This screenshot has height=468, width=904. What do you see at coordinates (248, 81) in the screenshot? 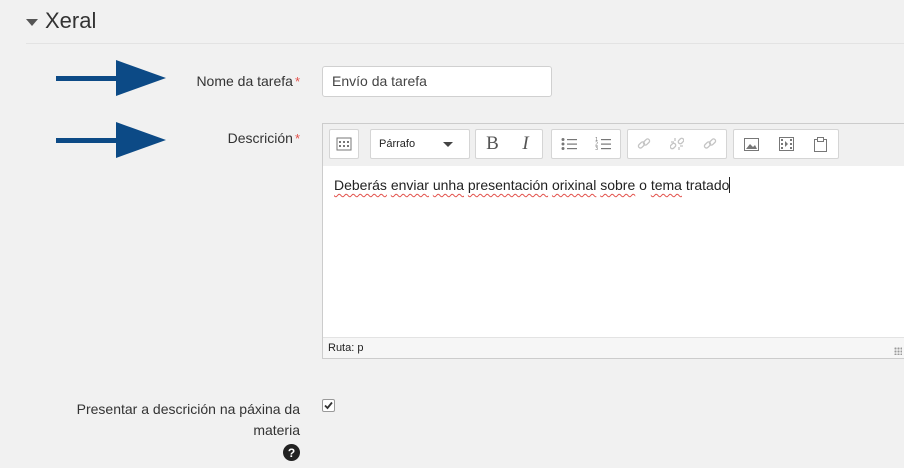
I see `task-name-label: Nome da tarefa *` at bounding box center [248, 81].